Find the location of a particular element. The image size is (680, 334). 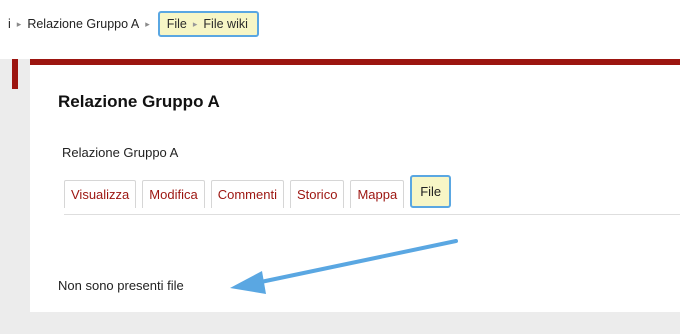

wiki-subtitle: Relazione Gruppo A is located at coordinates (120, 152).